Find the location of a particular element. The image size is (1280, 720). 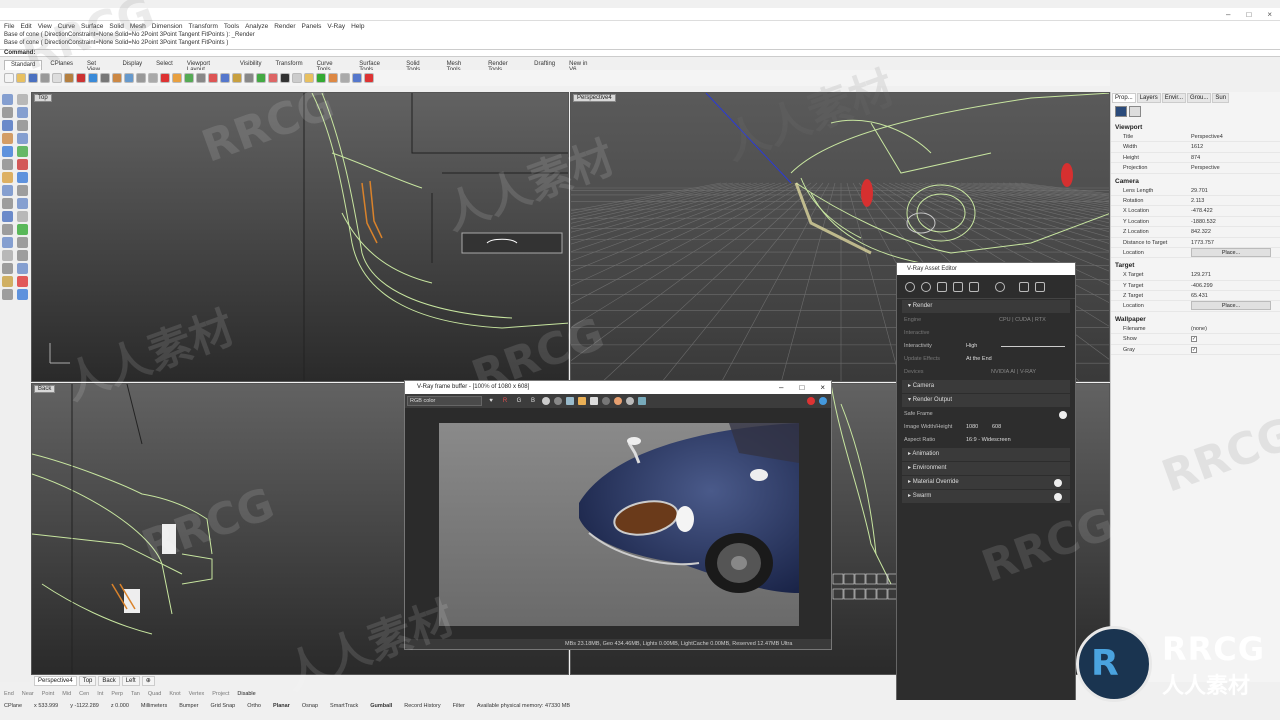

menu-dimension: Dimension is located at coordinates (167, 26).